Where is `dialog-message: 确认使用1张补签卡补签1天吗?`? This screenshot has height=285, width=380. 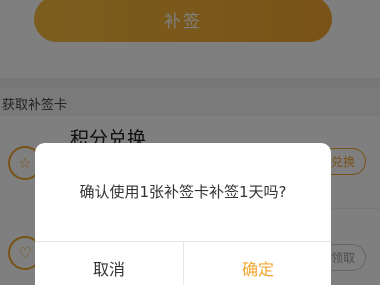
dialog-message: 确认使用1张补签卡补签1天吗? is located at coordinates (183, 192).